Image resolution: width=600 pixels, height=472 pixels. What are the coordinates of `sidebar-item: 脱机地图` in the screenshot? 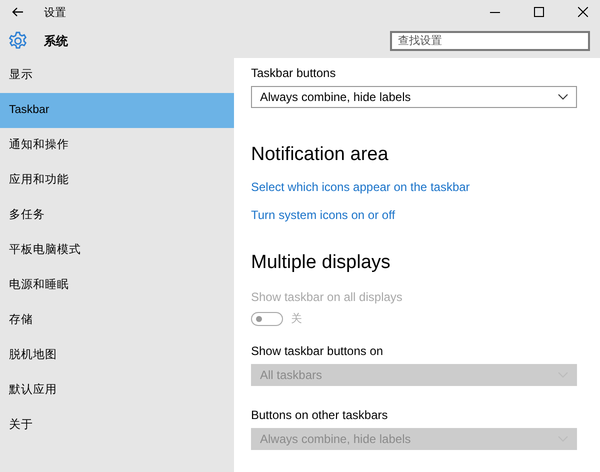 It's located at (117, 355).